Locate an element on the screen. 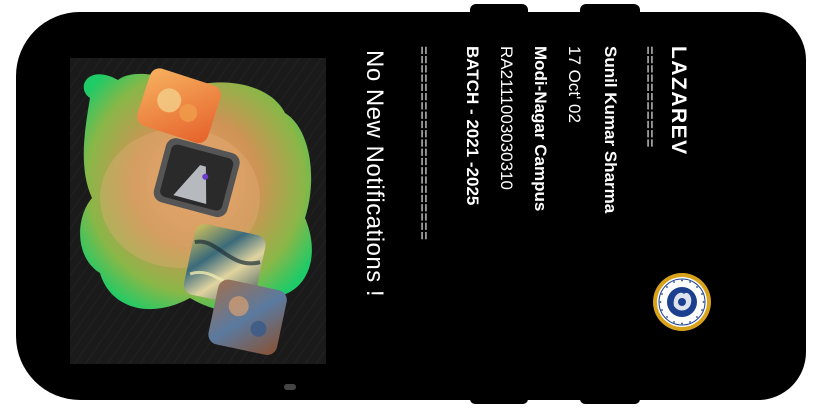  top-notch-left is located at coordinates (499, 11).